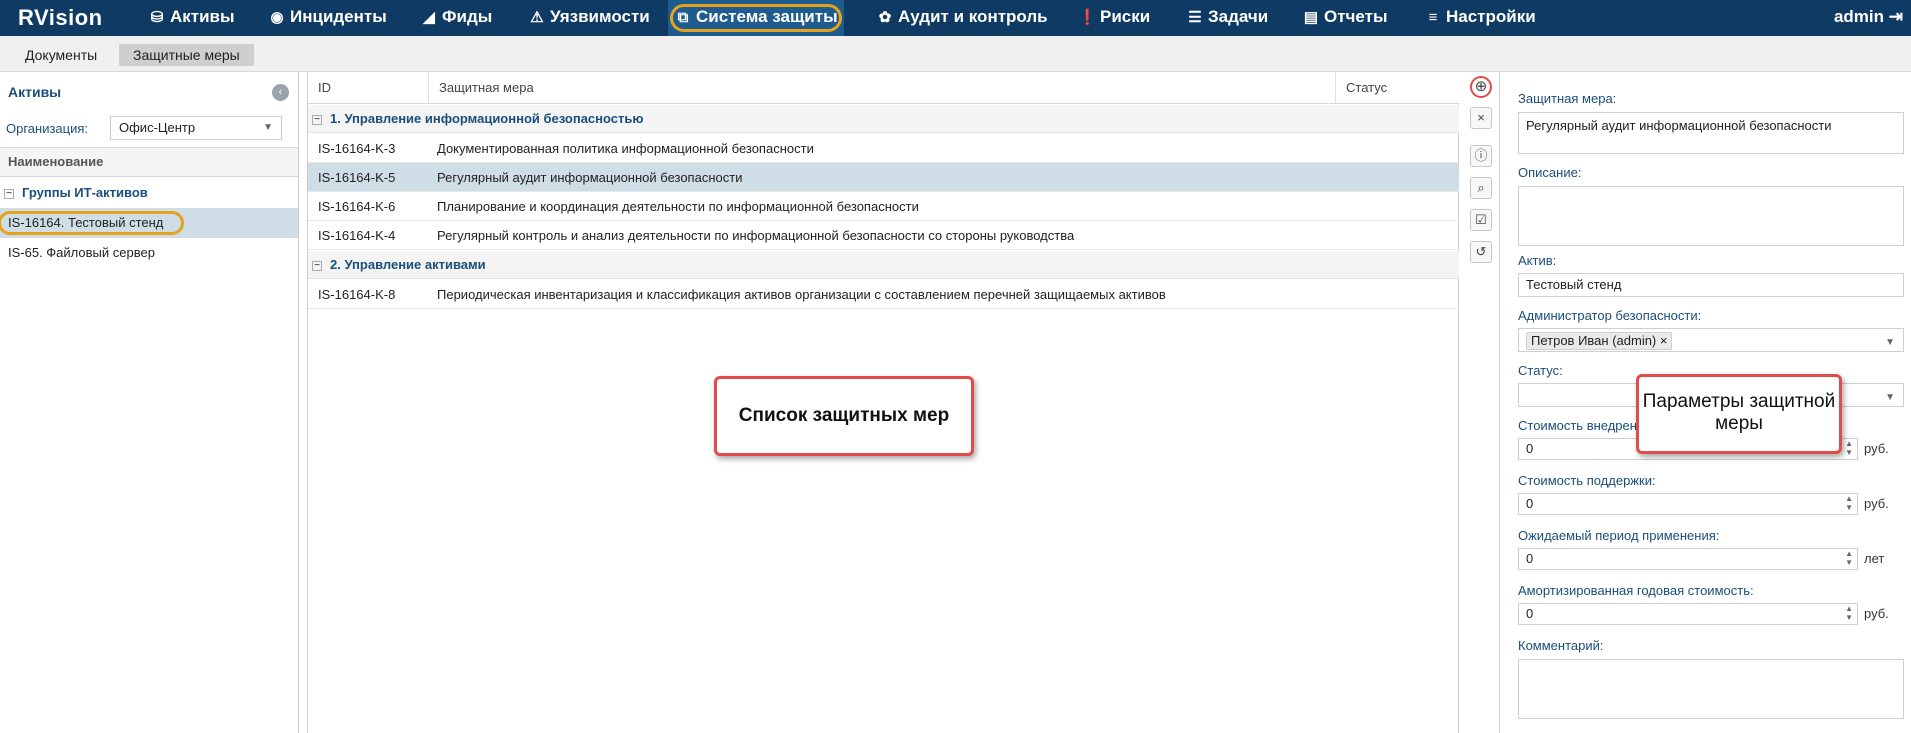 The width and height of the screenshot is (1911, 733). I want to click on nav-settings: ≡ Настройки, so click(1480, 18).